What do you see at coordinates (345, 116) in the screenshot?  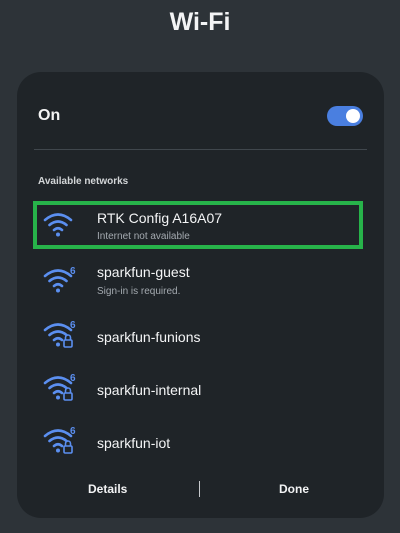 I see `wifi-toggle` at bounding box center [345, 116].